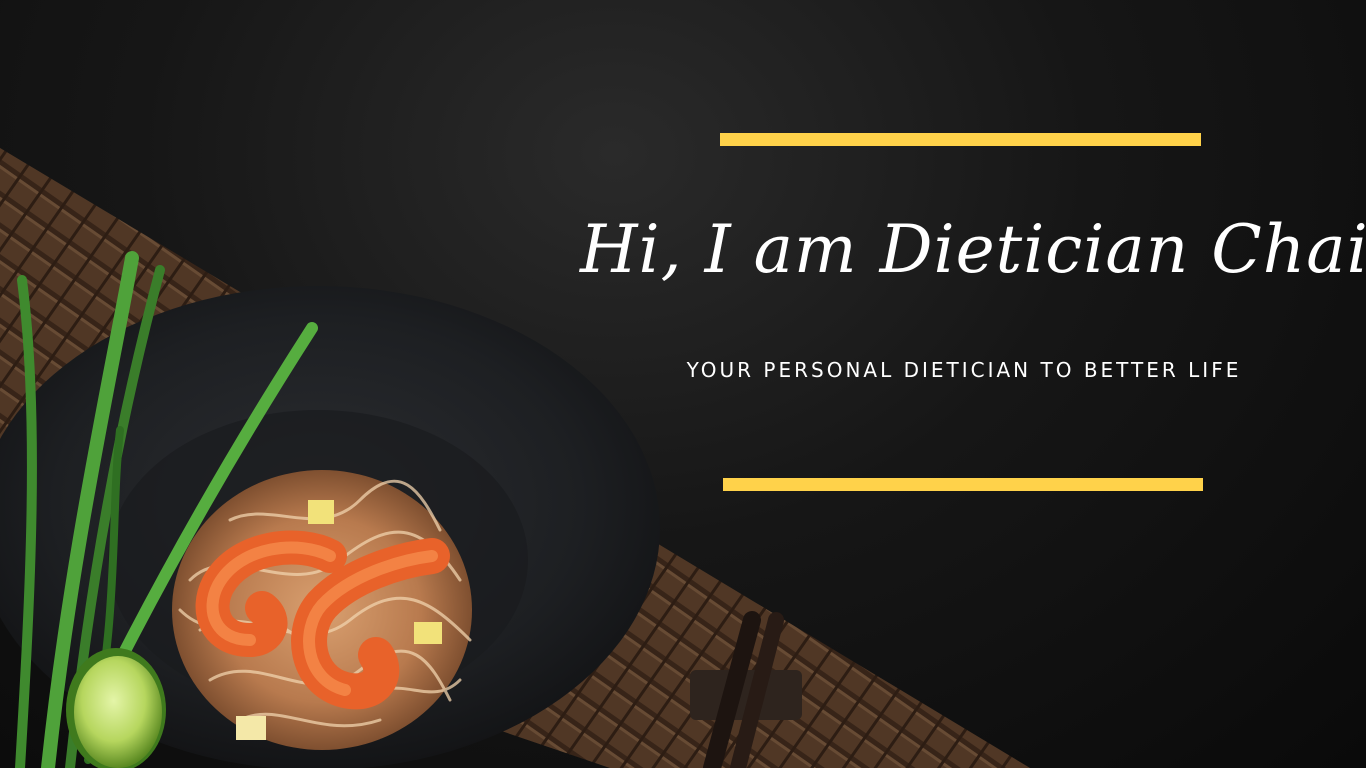  What do you see at coordinates (964, 370) in the screenshot?
I see `tagline: YOUR PERSONAL DIETICIAN TO BETTER LIFE` at bounding box center [964, 370].